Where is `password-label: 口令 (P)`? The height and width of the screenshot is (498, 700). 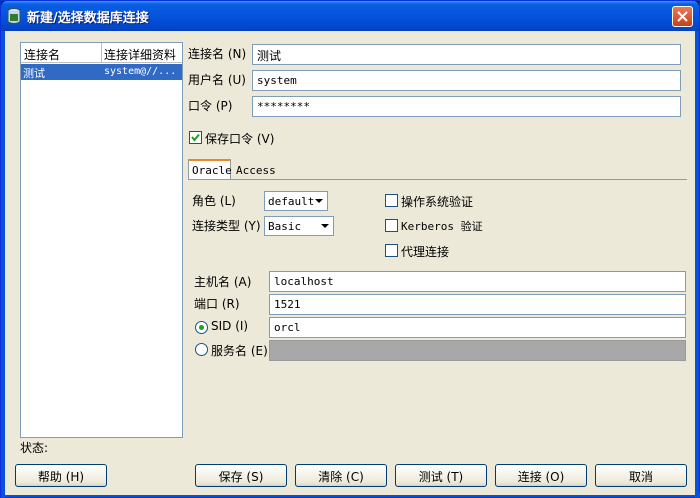
password-label: 口令 (P) is located at coordinates (210, 106).